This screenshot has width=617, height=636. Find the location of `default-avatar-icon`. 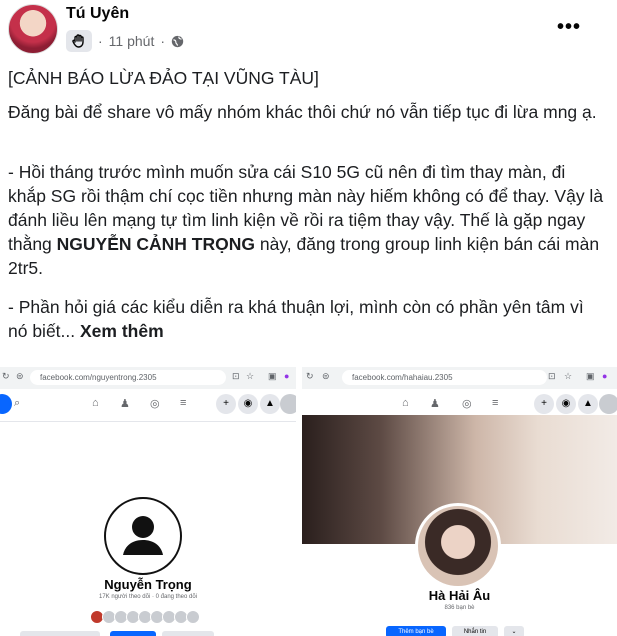

default-avatar-icon is located at coordinates (143, 535).